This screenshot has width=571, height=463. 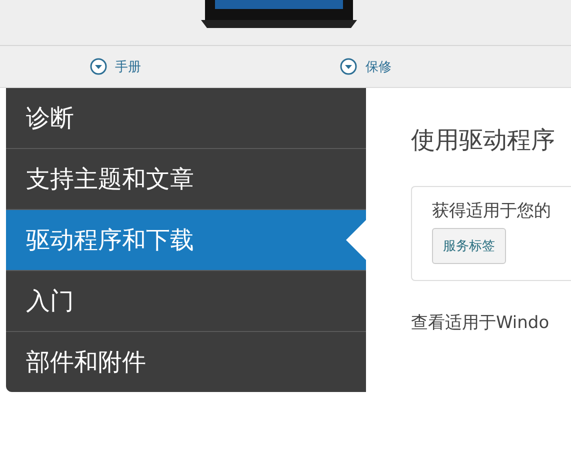 What do you see at coordinates (186, 118) in the screenshot?
I see `sidebar-item: 诊断` at bounding box center [186, 118].